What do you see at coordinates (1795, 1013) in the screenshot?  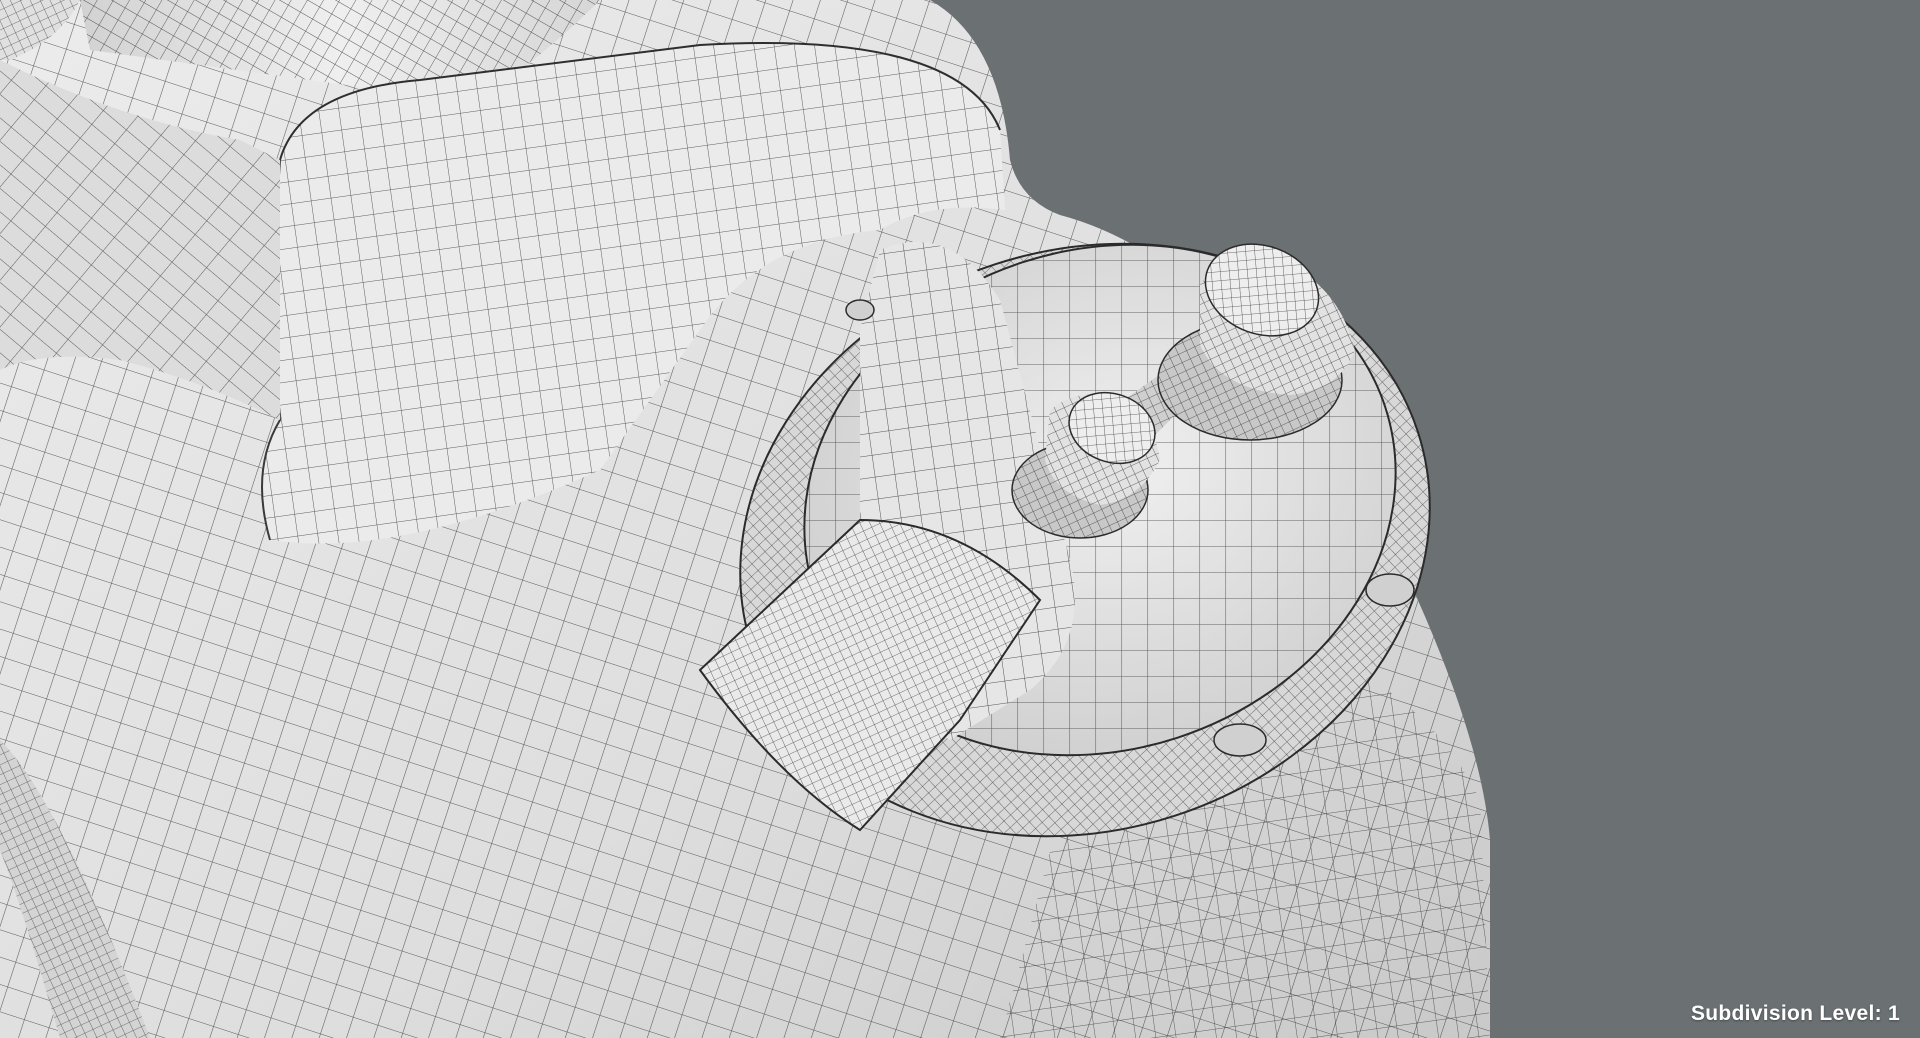 I see `subdivision-level-label: Subdivision Level: 1` at bounding box center [1795, 1013].